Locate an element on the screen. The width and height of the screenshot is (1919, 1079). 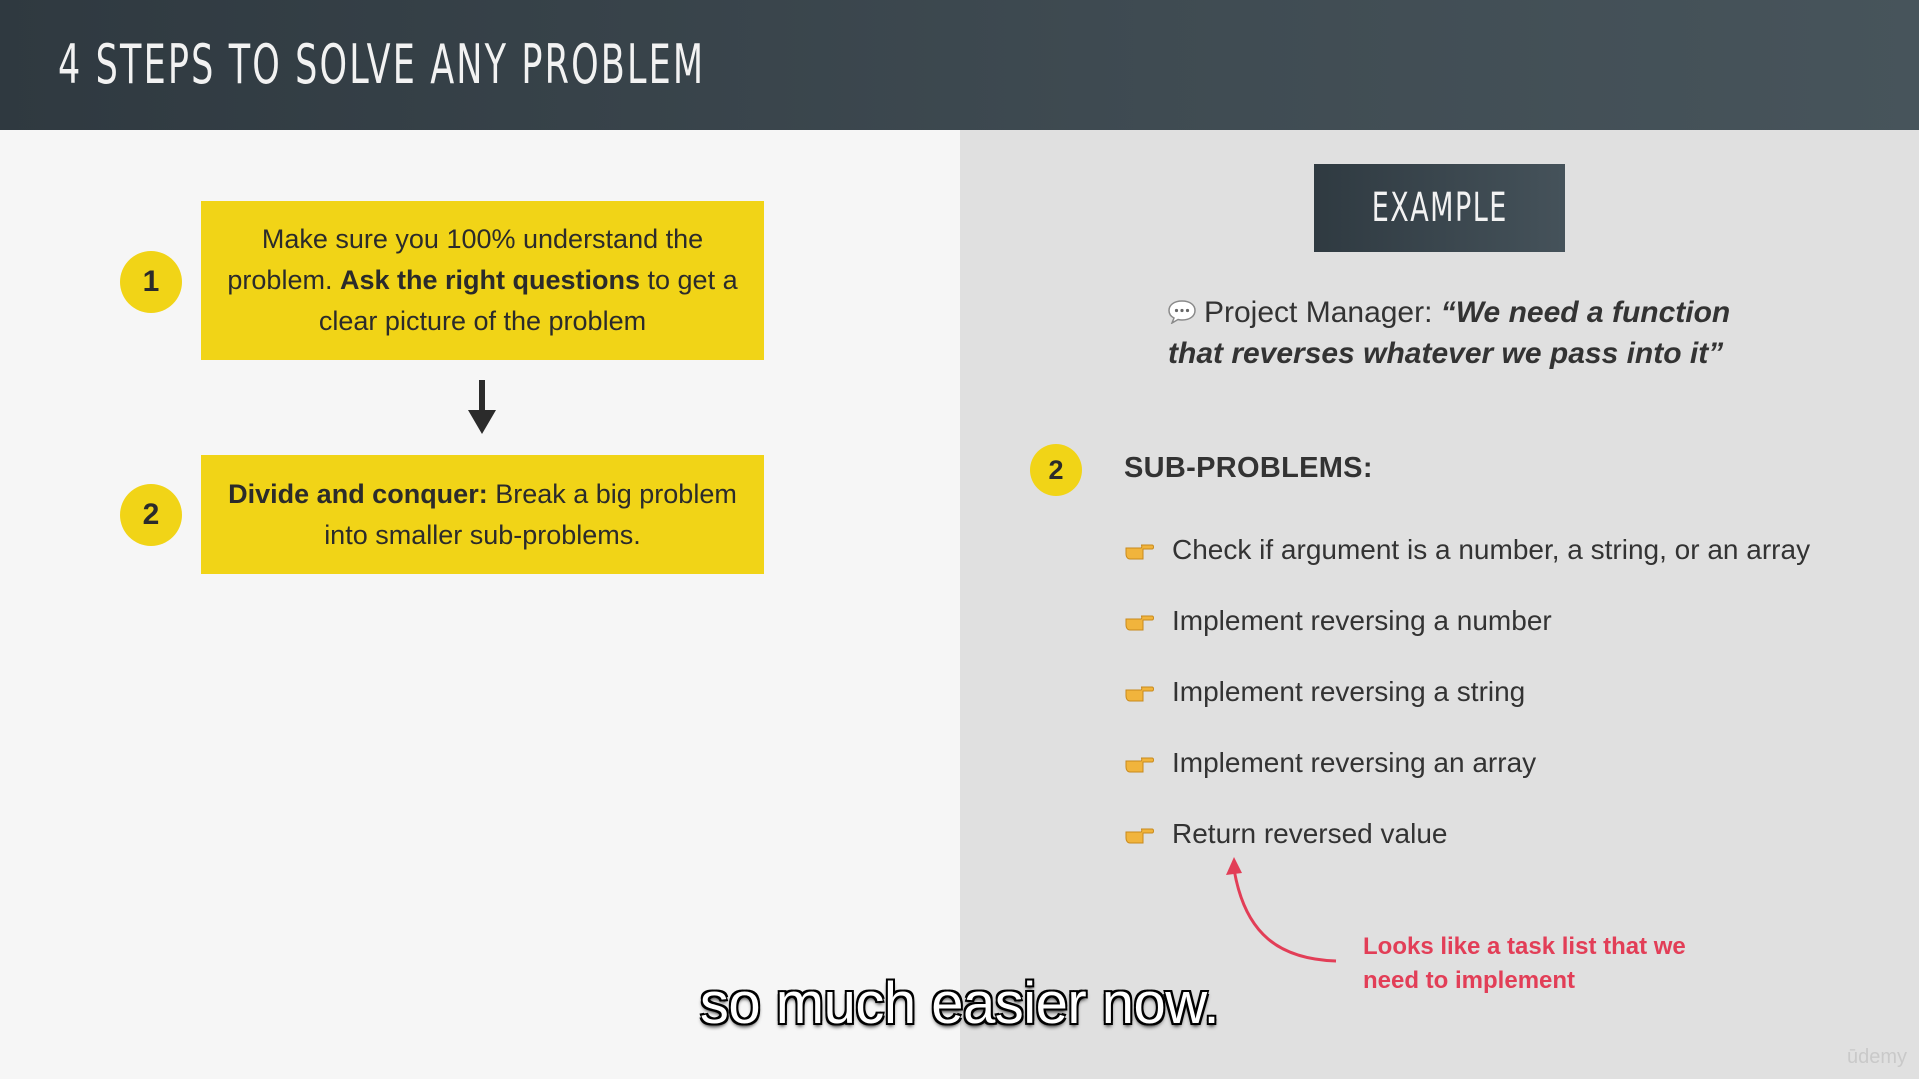
step-1-badge: 1 is located at coordinates (151, 282).